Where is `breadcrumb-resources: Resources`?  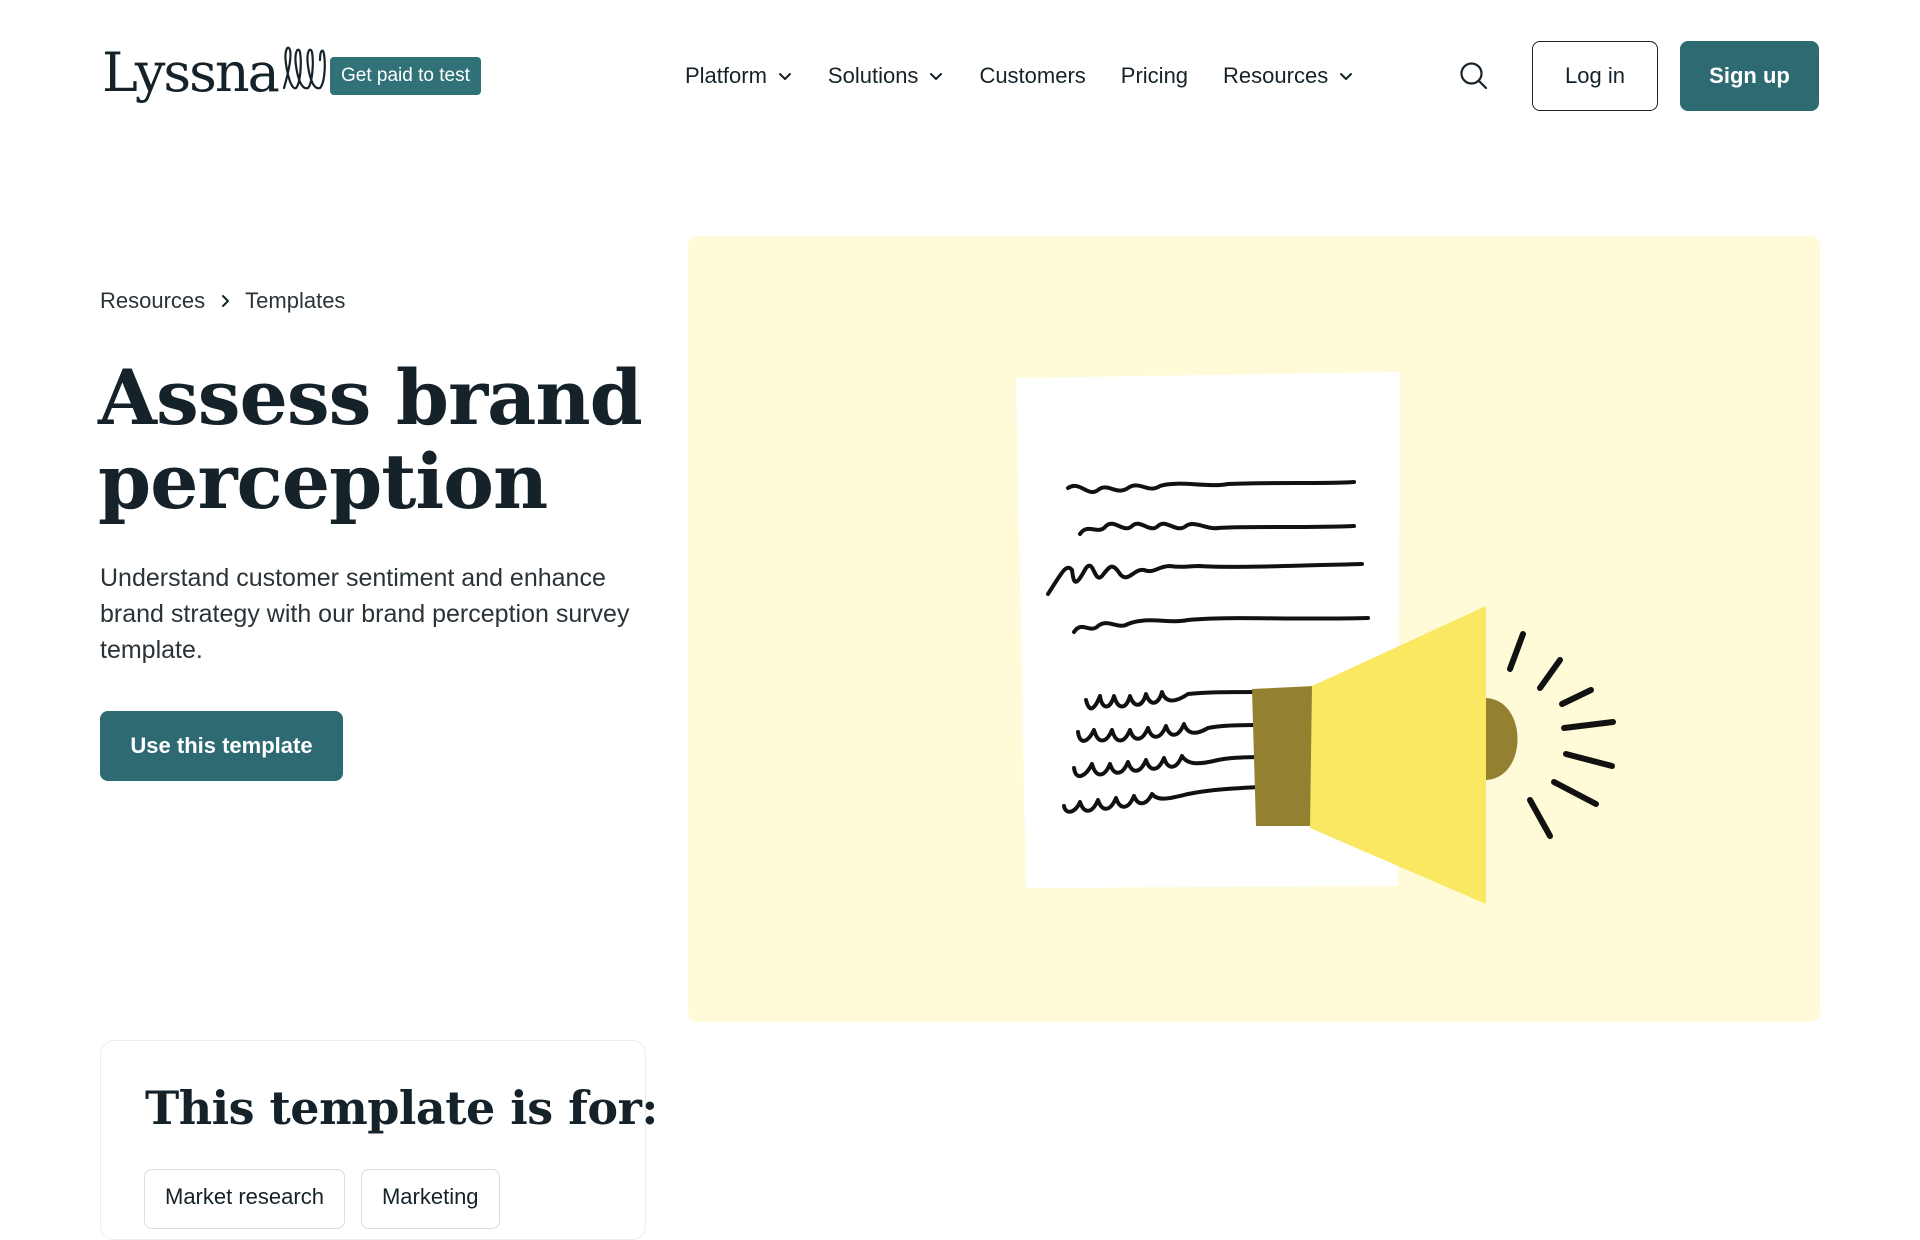 breadcrumb-resources: Resources is located at coordinates (152, 301).